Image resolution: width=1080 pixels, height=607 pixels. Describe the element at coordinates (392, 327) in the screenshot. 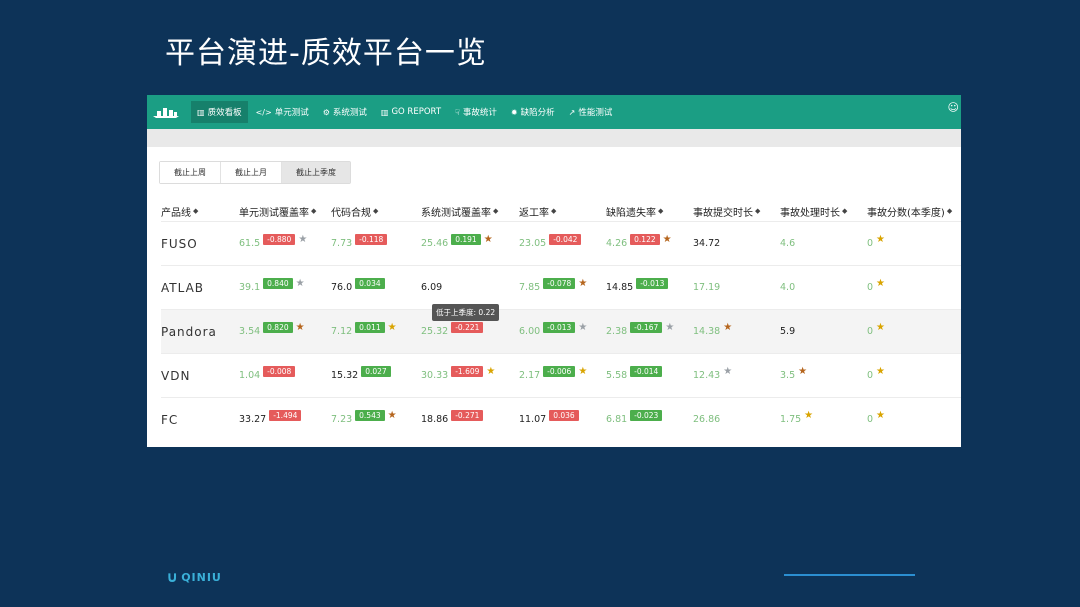

I see `gold-medal-icon: ★` at that location.